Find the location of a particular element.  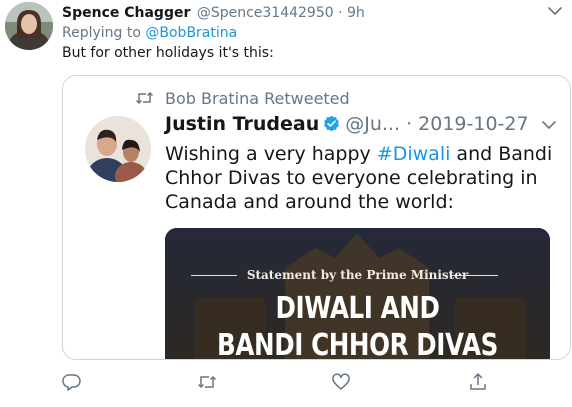

retweeted-by-text: Bob Bratina Retweeted is located at coordinates (257, 98).